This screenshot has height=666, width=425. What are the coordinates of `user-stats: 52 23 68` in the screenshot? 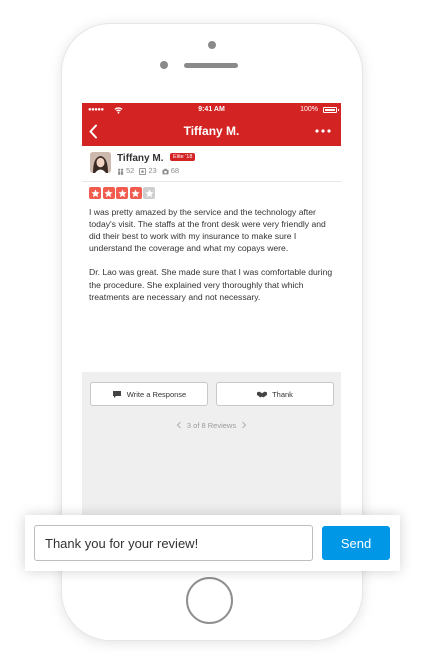 It's located at (150, 171).